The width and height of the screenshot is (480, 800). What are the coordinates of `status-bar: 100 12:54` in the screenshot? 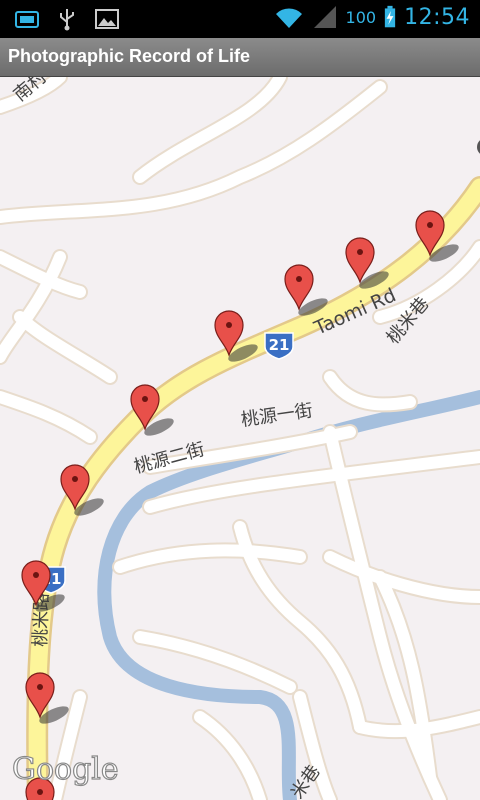 It's located at (240, 19).